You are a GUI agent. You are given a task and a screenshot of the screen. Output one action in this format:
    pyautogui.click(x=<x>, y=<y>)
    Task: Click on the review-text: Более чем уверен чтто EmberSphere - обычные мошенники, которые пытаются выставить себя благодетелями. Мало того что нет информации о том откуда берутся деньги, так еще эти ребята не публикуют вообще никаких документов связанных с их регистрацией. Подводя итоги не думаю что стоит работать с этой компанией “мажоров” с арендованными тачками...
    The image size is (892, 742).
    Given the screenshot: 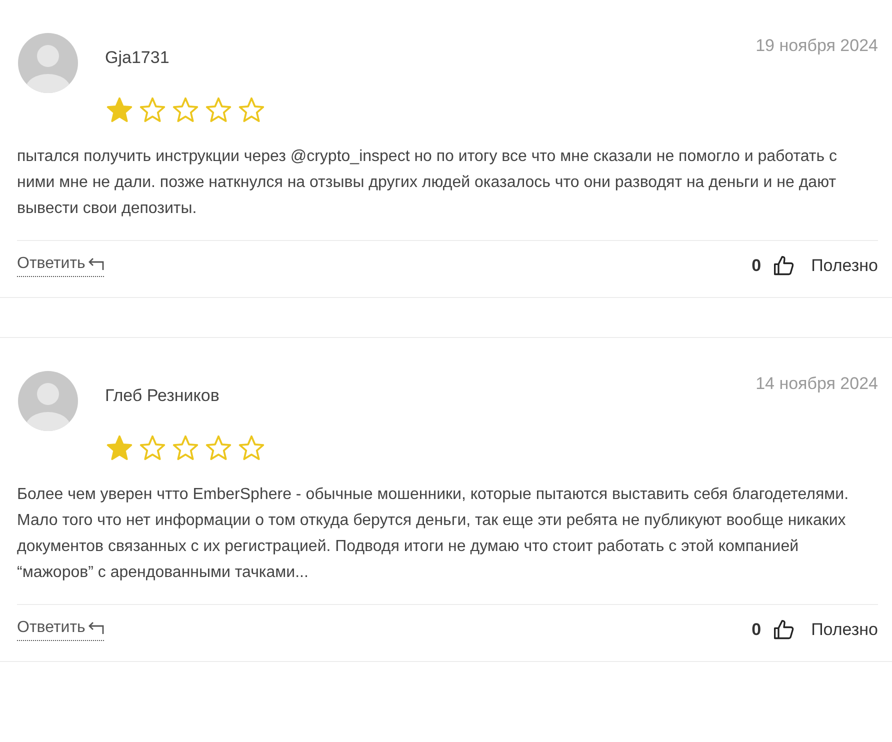 What is the action you would take?
    pyautogui.click(x=433, y=534)
    